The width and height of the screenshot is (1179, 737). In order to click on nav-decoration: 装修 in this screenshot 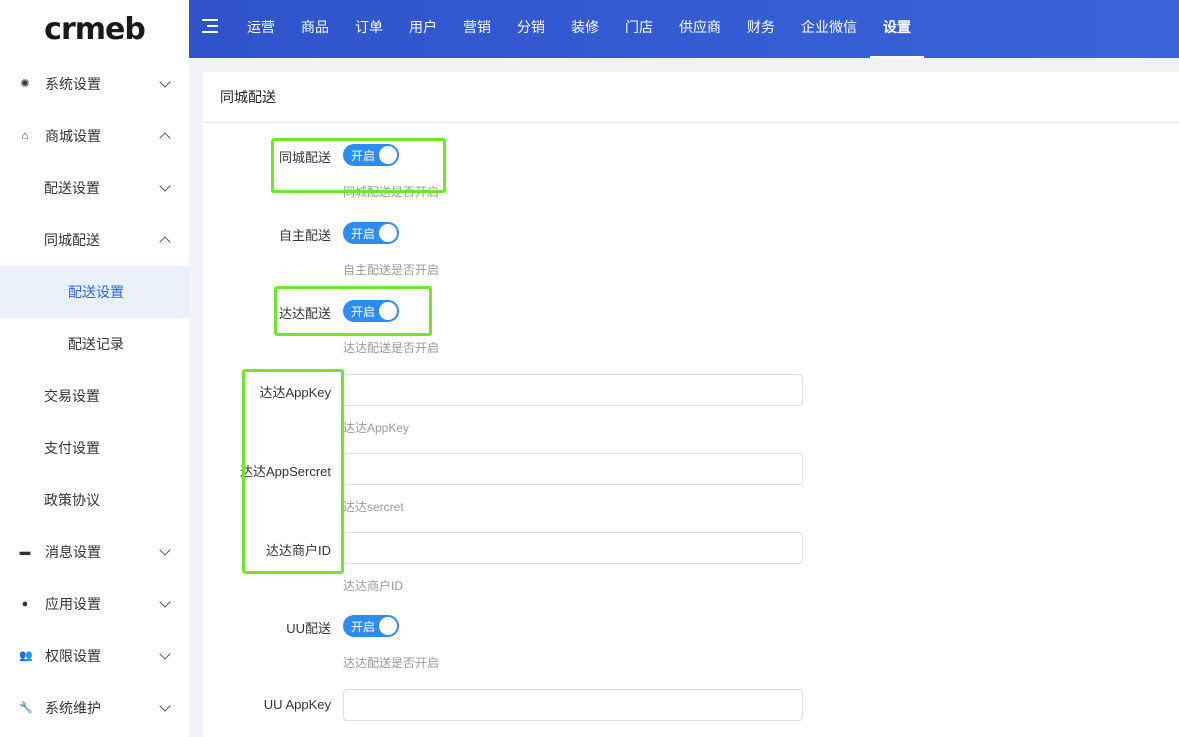, I will do `click(585, 29)`.